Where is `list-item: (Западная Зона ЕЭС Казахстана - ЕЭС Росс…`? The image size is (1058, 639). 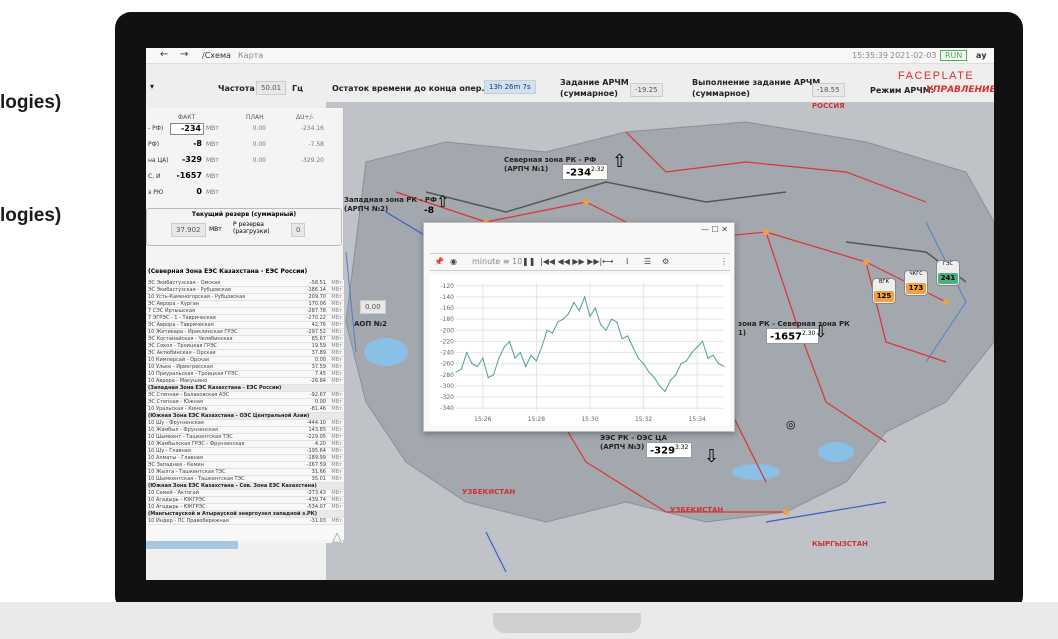
list-item: (Западная Зона ЕЭС Казахстана - ЕЭС Росс… is located at coordinates (245, 388).